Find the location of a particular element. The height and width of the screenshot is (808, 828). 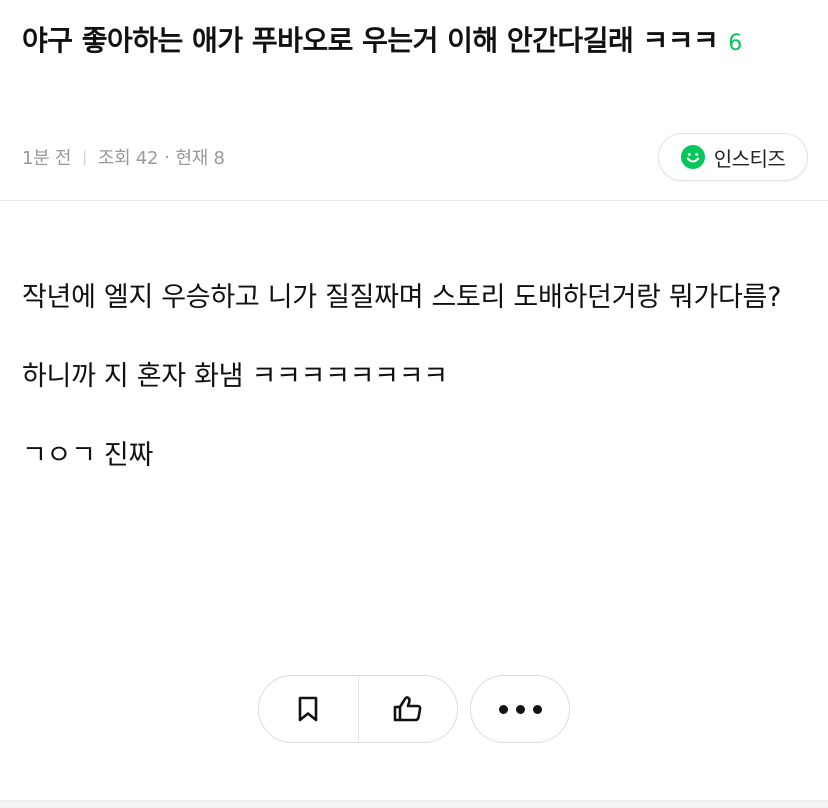

like-button is located at coordinates (408, 709).